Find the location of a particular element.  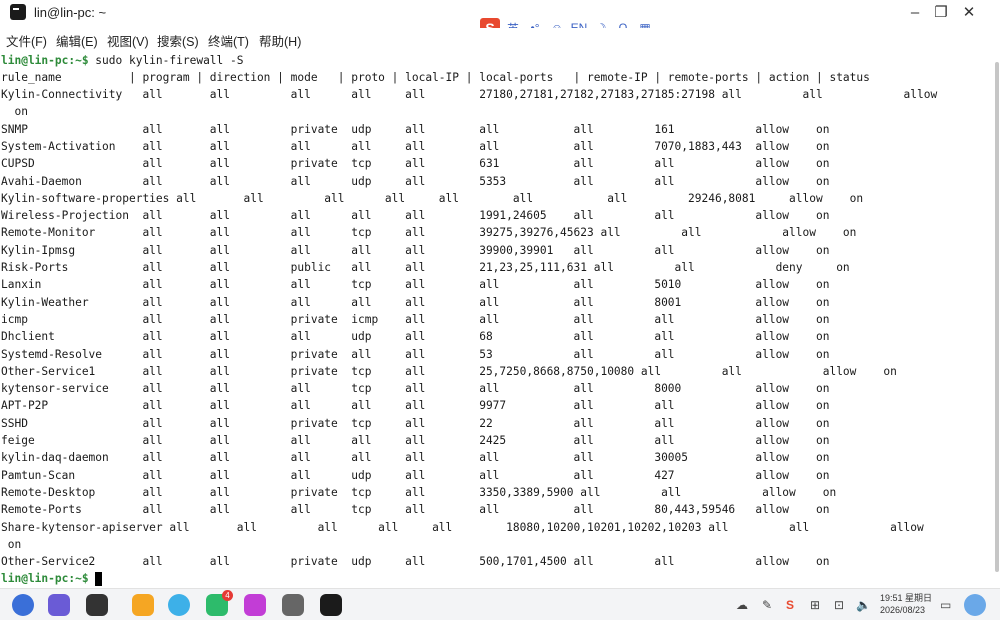

maximize-button: ❐ is located at coordinates (941, 13).